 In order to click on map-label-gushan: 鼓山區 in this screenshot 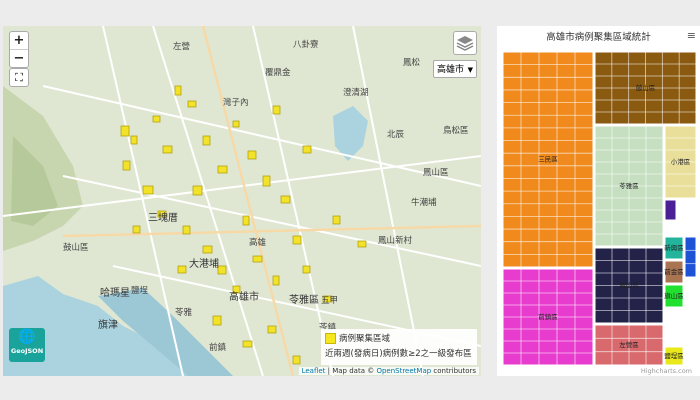, I will do `click(76, 248)`.